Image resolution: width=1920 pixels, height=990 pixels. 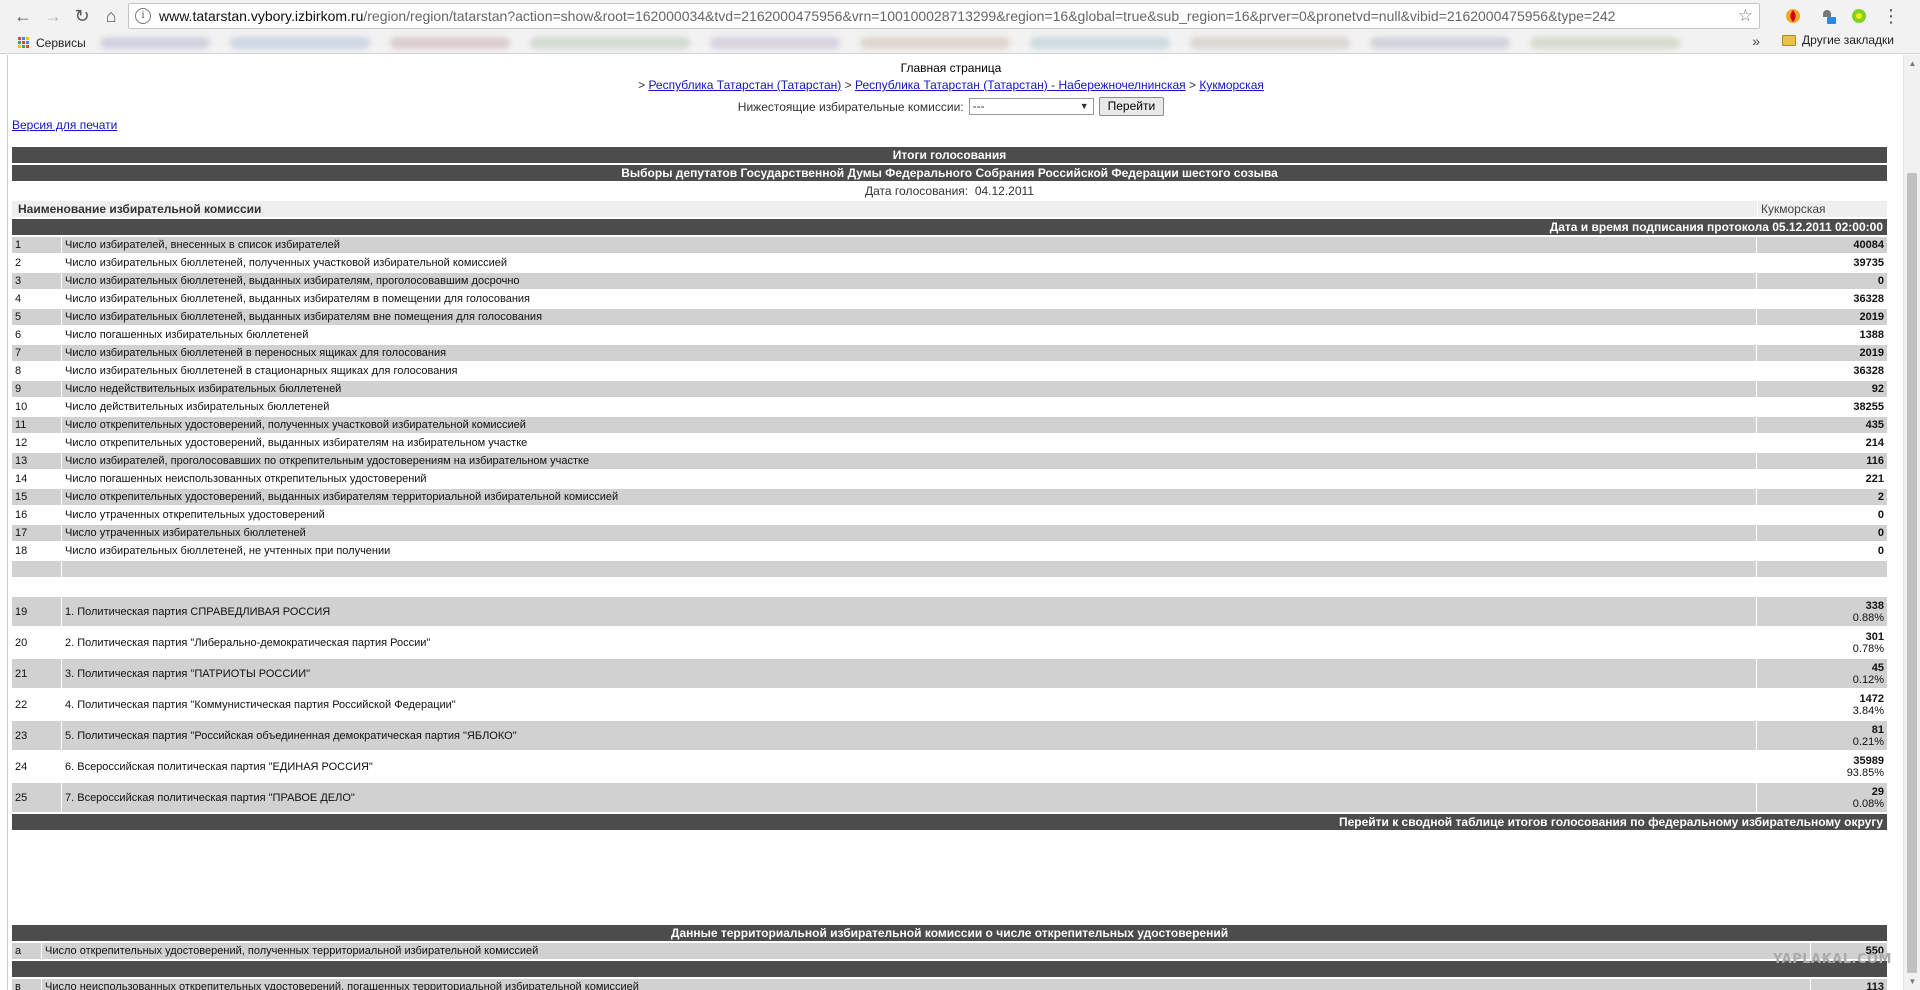 I want to click on home-link: Главная страница, so click(x=951, y=68).